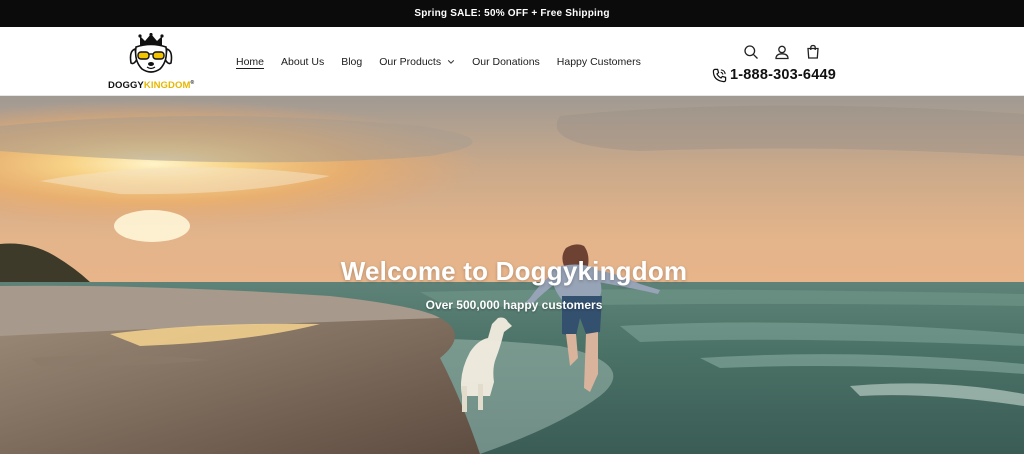 Image resolution: width=1024 pixels, height=454 pixels. I want to click on hero-subtitle: Over 500,000 happy customers, so click(514, 305).